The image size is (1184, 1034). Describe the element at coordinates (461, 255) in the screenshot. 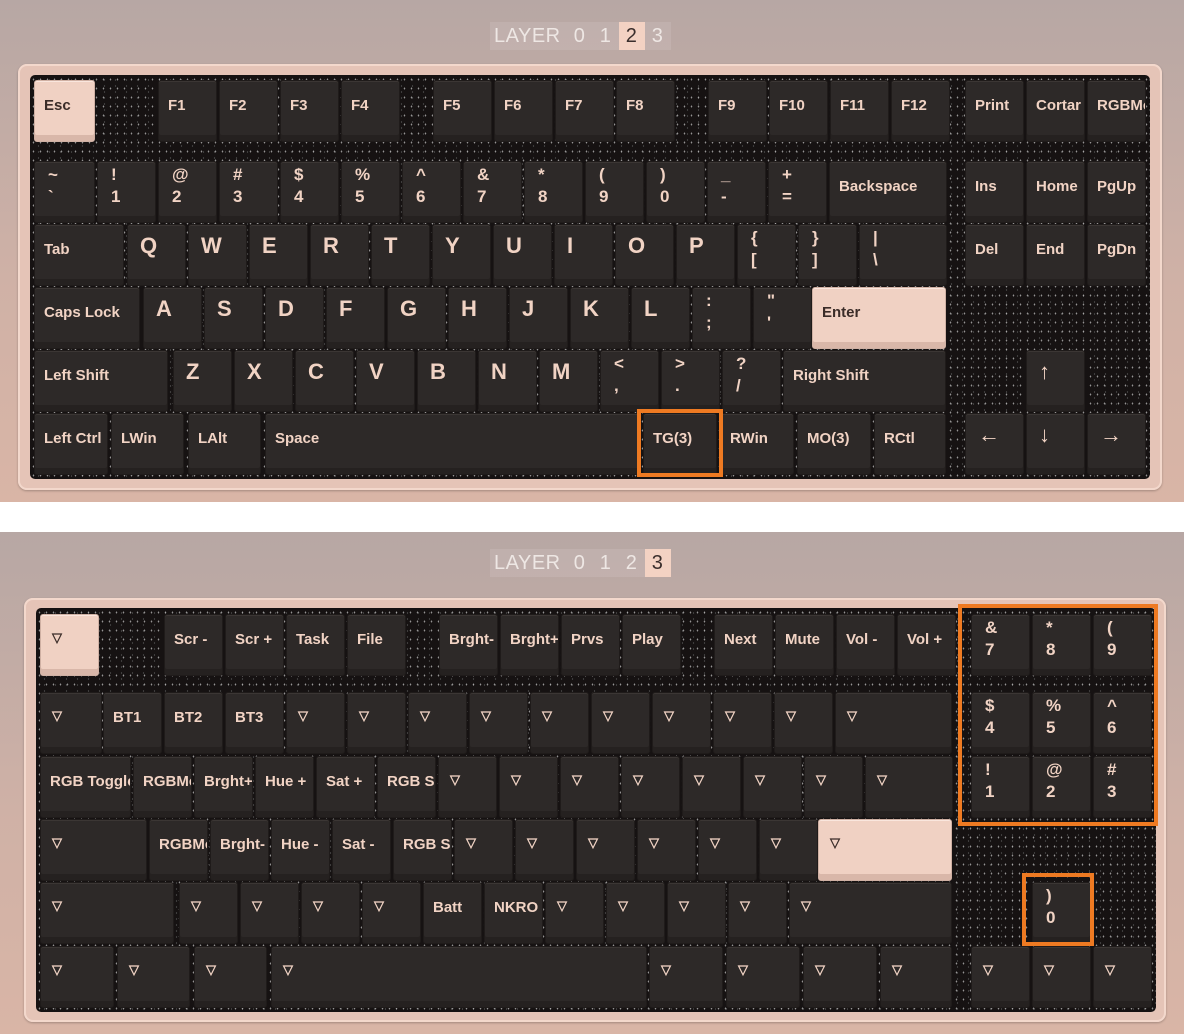

I see `key-y: Y` at that location.